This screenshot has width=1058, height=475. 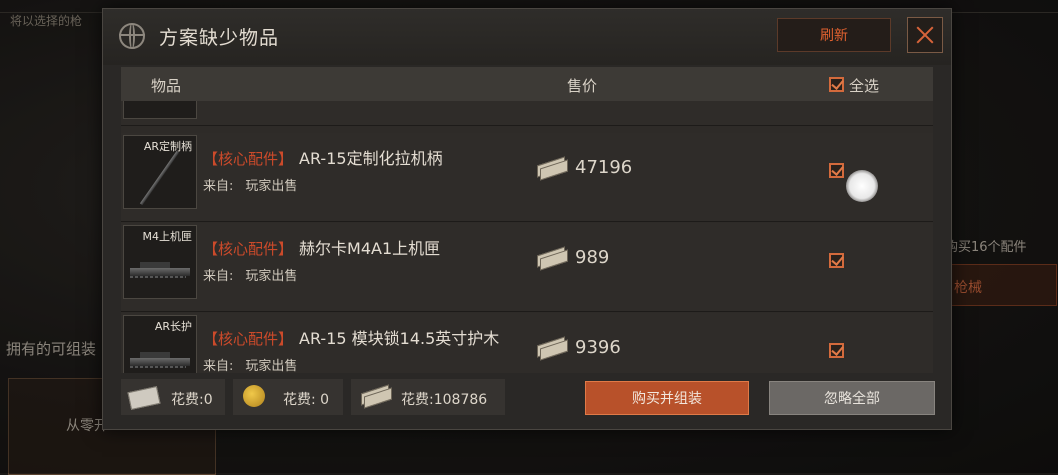 What do you see at coordinates (592, 257) in the screenshot?
I see `item-price: 989` at bounding box center [592, 257].